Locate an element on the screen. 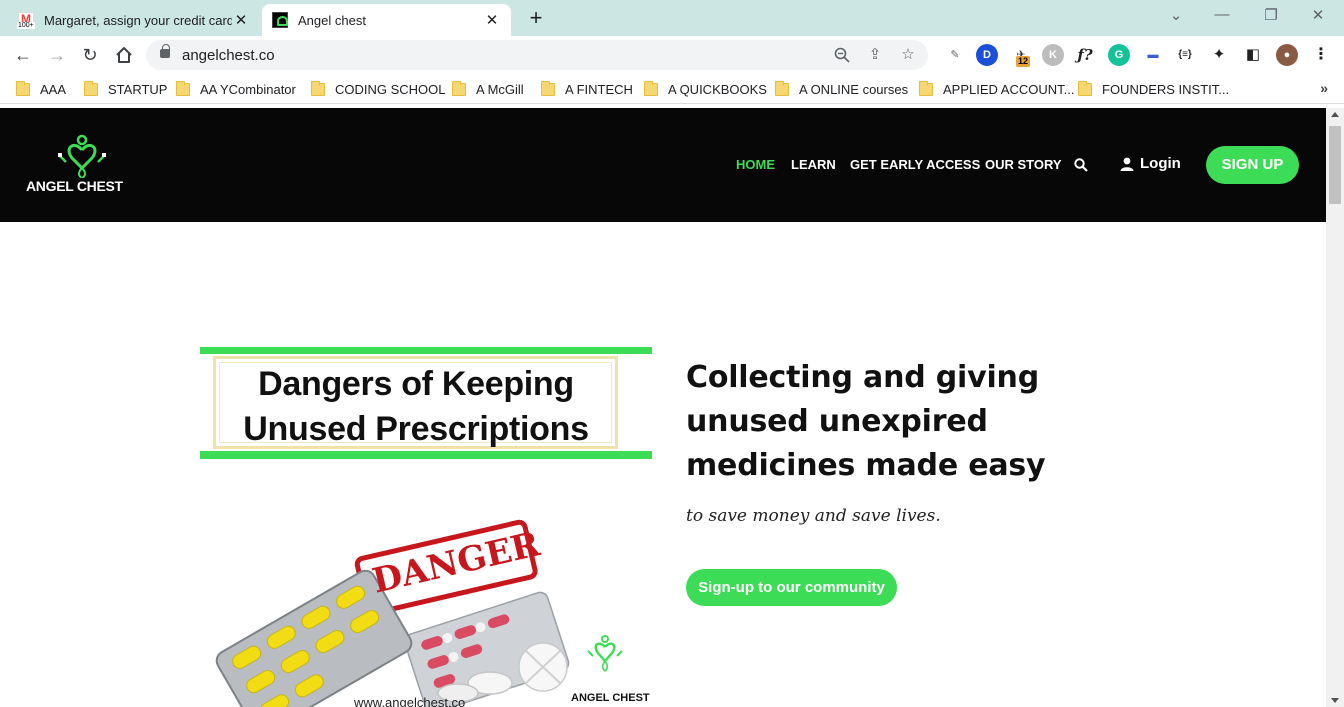 The height and width of the screenshot is (707, 1344). unread-badge: 100+ is located at coordinates (26, 25).